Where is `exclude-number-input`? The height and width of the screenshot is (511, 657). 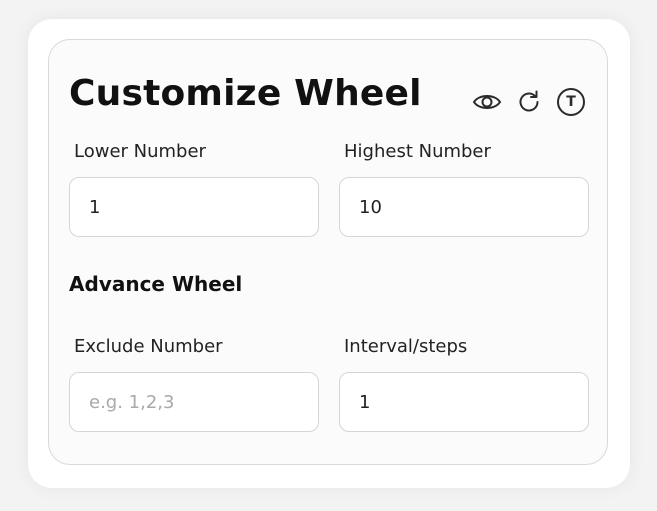
exclude-number-input is located at coordinates (194, 402).